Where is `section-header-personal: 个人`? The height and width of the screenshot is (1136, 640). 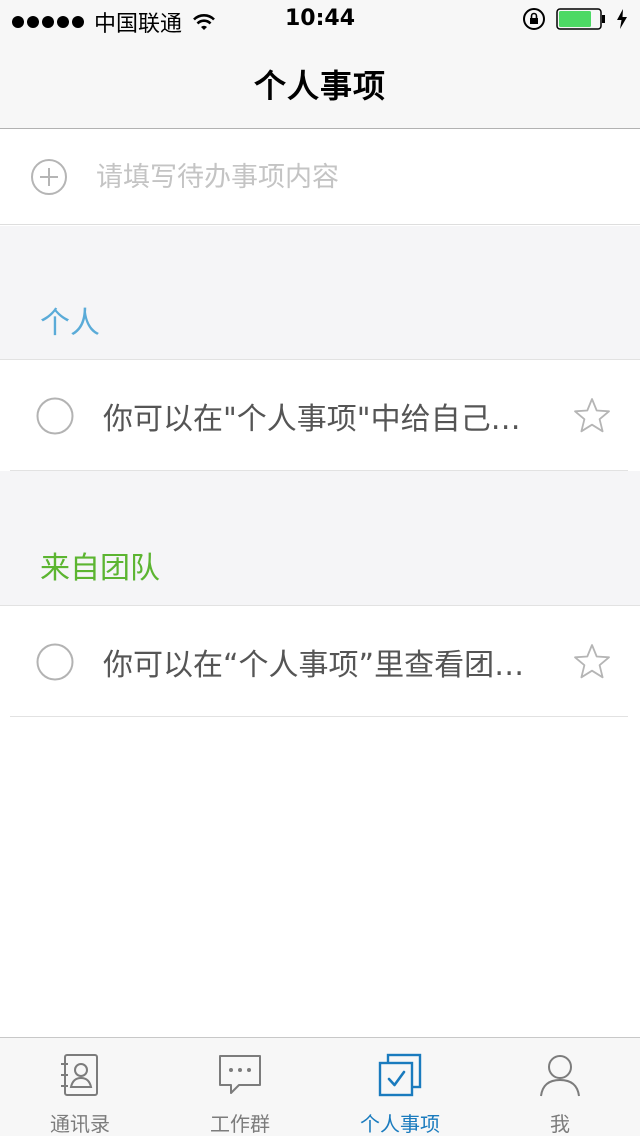 section-header-personal: 个人 is located at coordinates (320, 292).